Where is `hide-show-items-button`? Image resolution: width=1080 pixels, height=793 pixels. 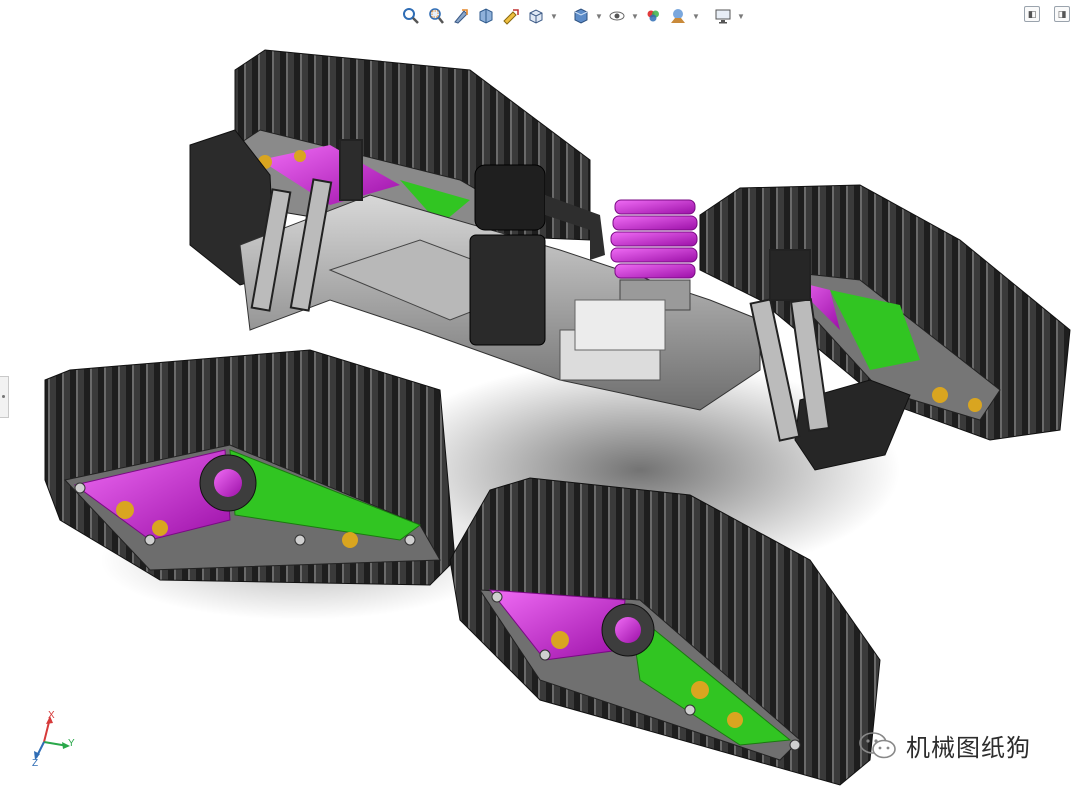 hide-show-items-button is located at coordinates (617, 16).